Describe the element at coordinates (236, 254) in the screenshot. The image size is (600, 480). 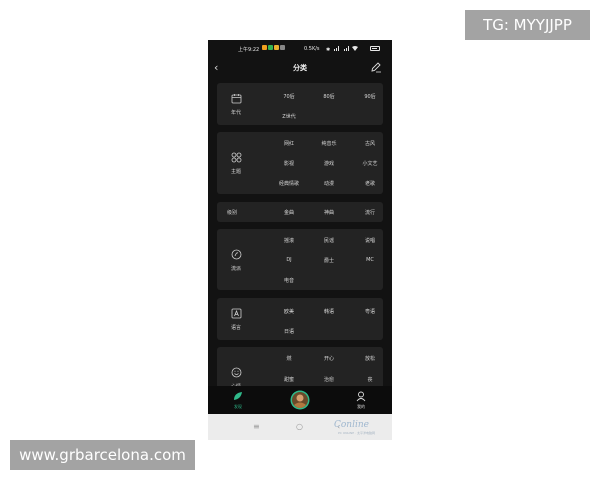
I see `genre-disc-icon` at that location.